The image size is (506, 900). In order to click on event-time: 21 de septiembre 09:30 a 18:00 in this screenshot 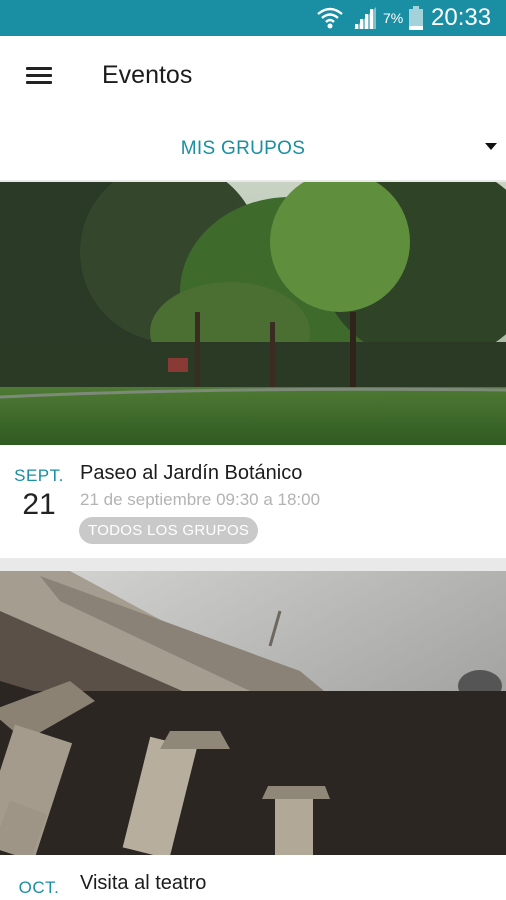, I will do `click(200, 499)`.